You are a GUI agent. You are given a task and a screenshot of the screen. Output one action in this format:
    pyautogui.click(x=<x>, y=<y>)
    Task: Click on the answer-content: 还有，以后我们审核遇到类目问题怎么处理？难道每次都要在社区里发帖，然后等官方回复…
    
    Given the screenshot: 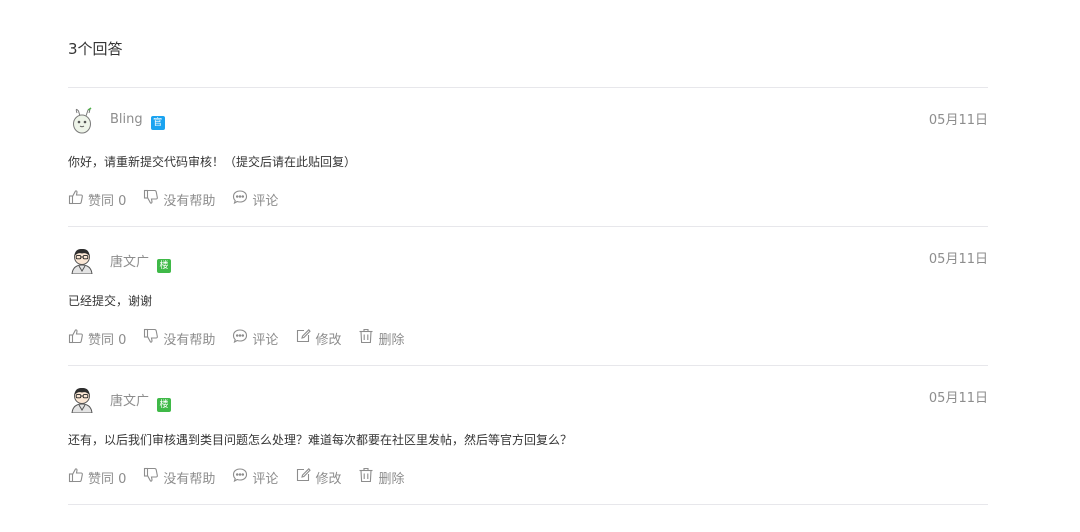 What is the action you would take?
    pyautogui.click(x=320, y=440)
    